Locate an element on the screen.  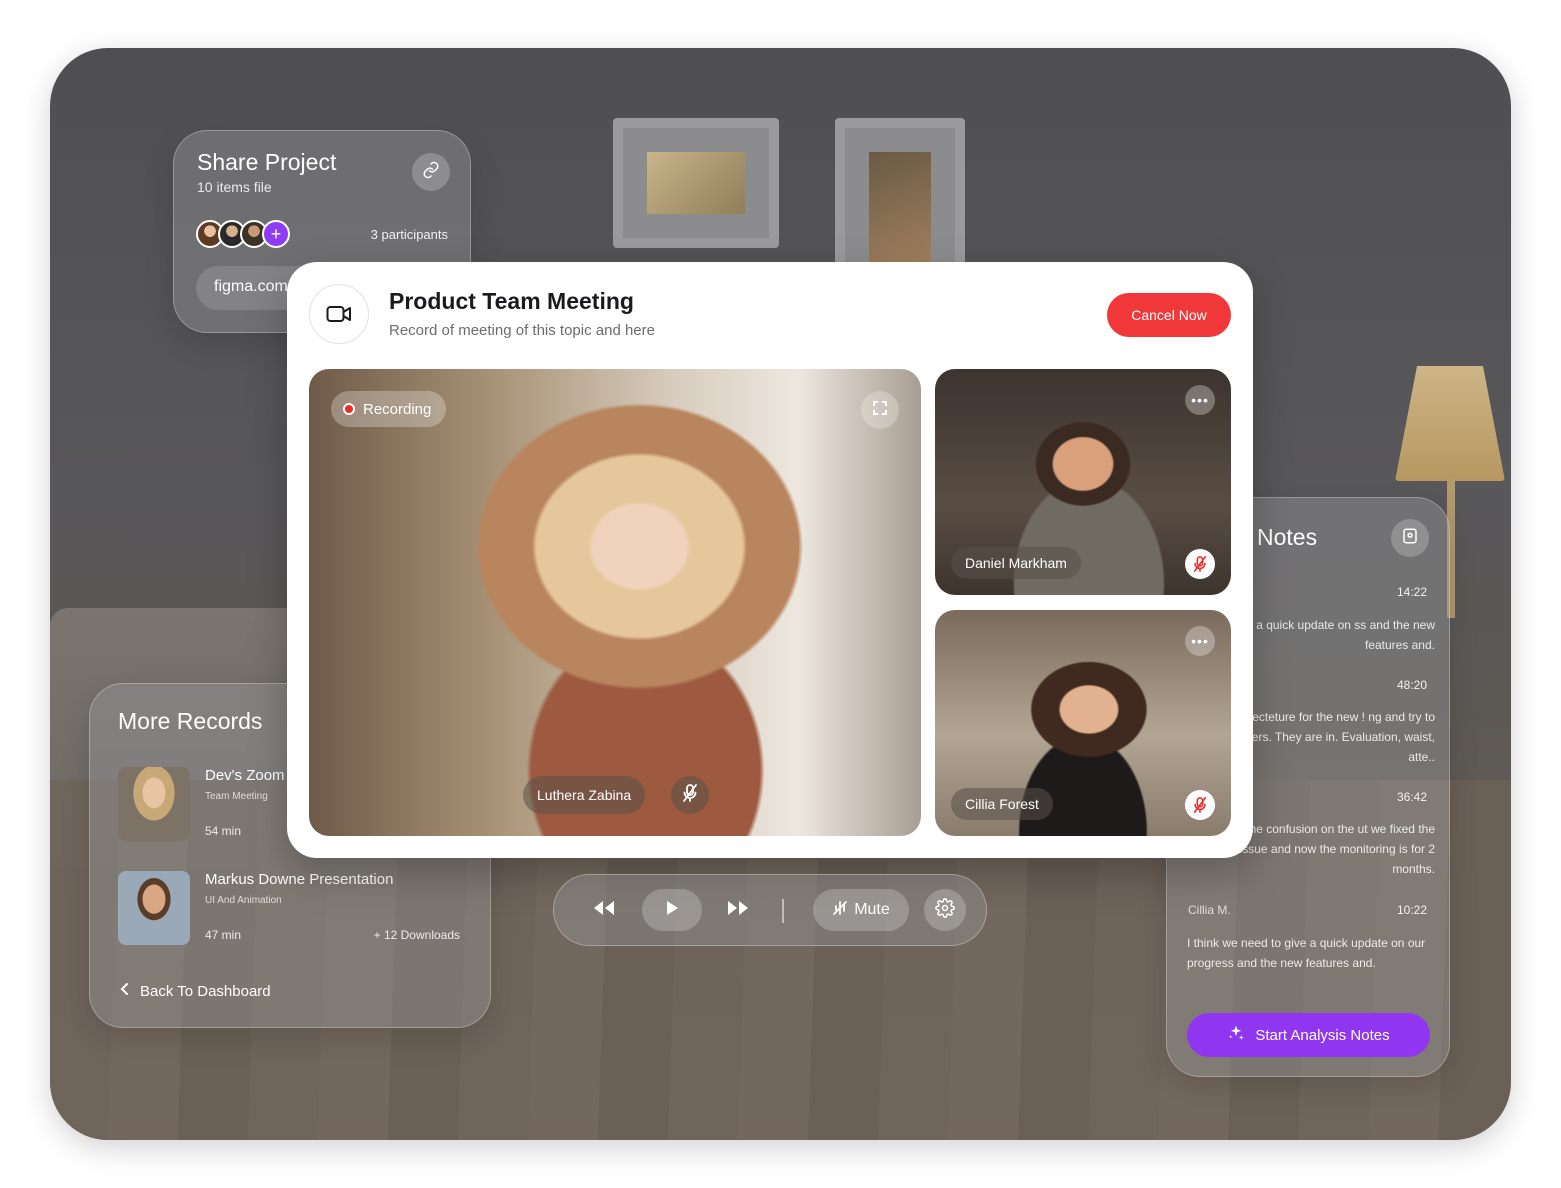
mic-button is located at coordinates (690, 795).